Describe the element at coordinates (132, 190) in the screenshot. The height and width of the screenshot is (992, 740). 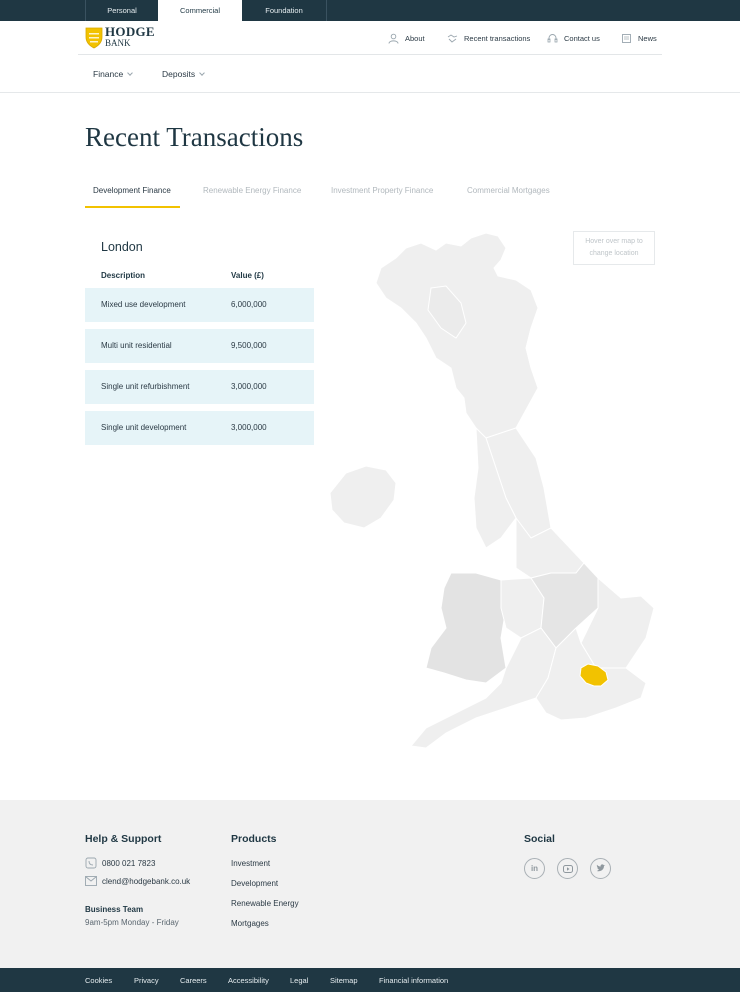
I see `tab-development-finance: Development Finance` at that location.